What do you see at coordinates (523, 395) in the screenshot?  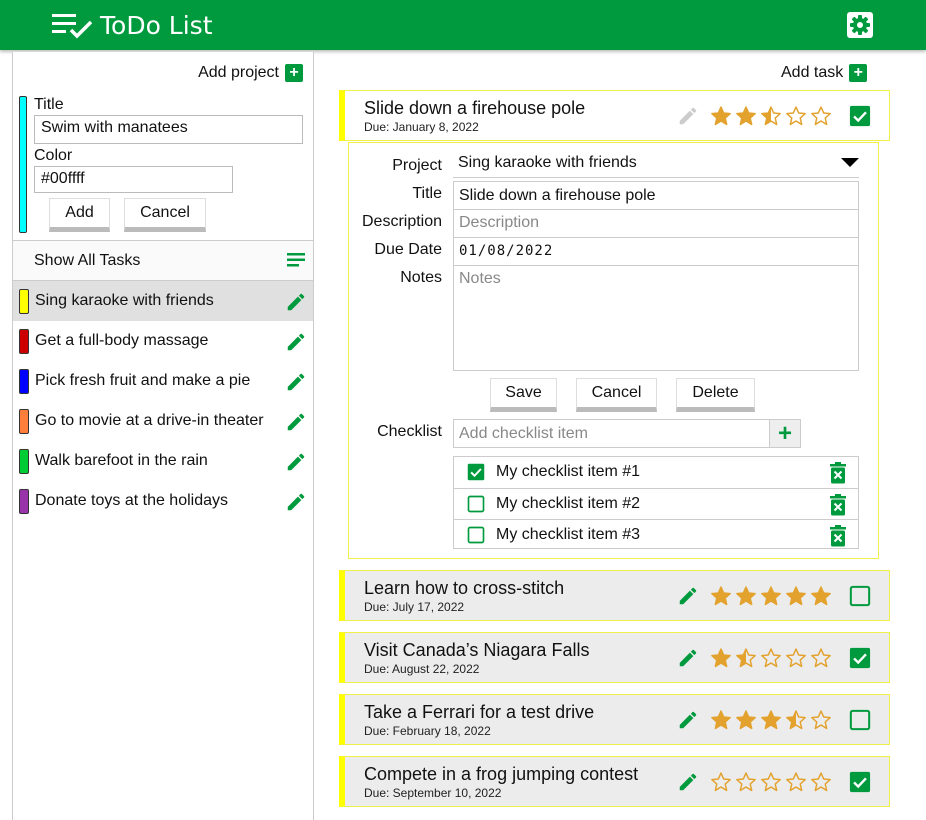 I see `save-button: Save` at bounding box center [523, 395].